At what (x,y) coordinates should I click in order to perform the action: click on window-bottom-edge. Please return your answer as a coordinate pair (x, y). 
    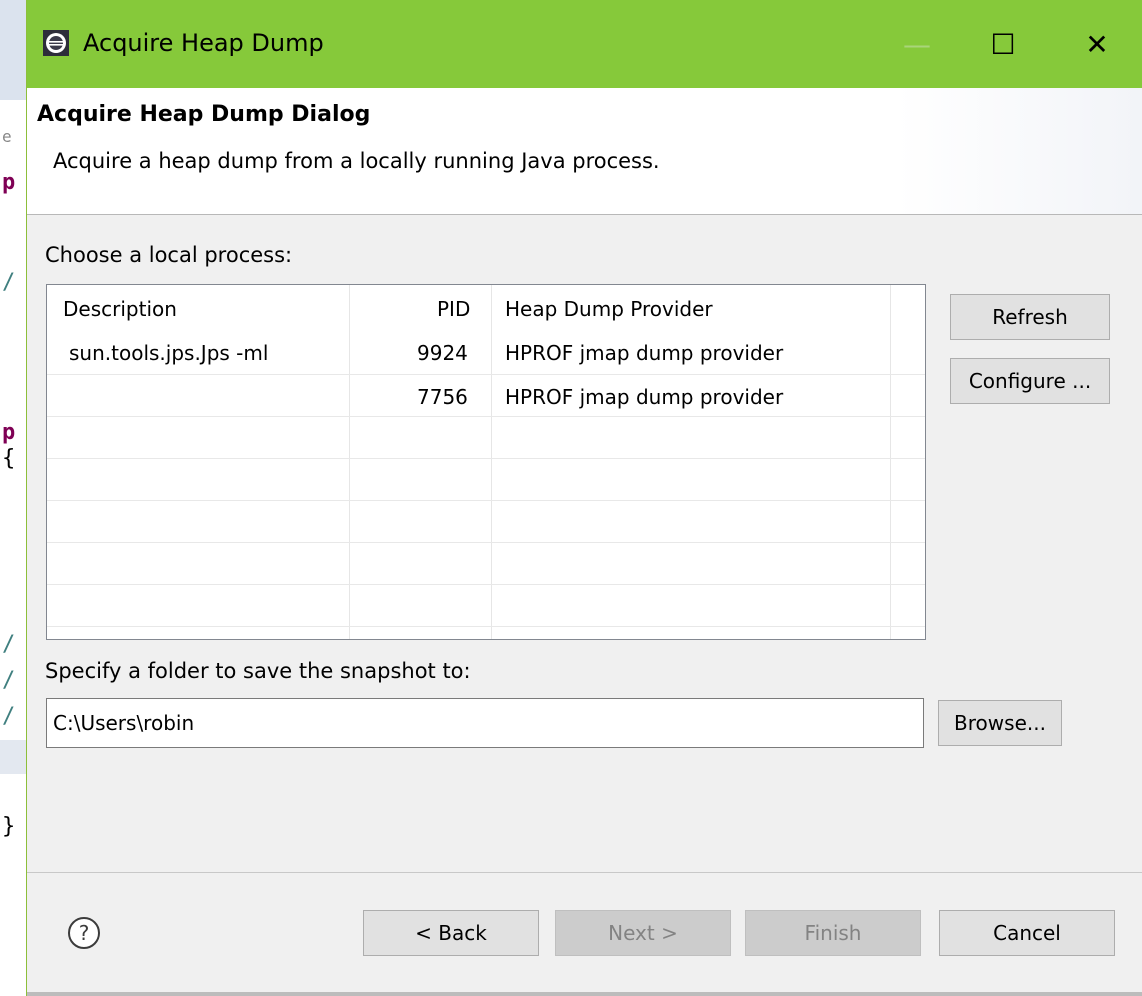
    Looking at the image, I should click on (584, 994).